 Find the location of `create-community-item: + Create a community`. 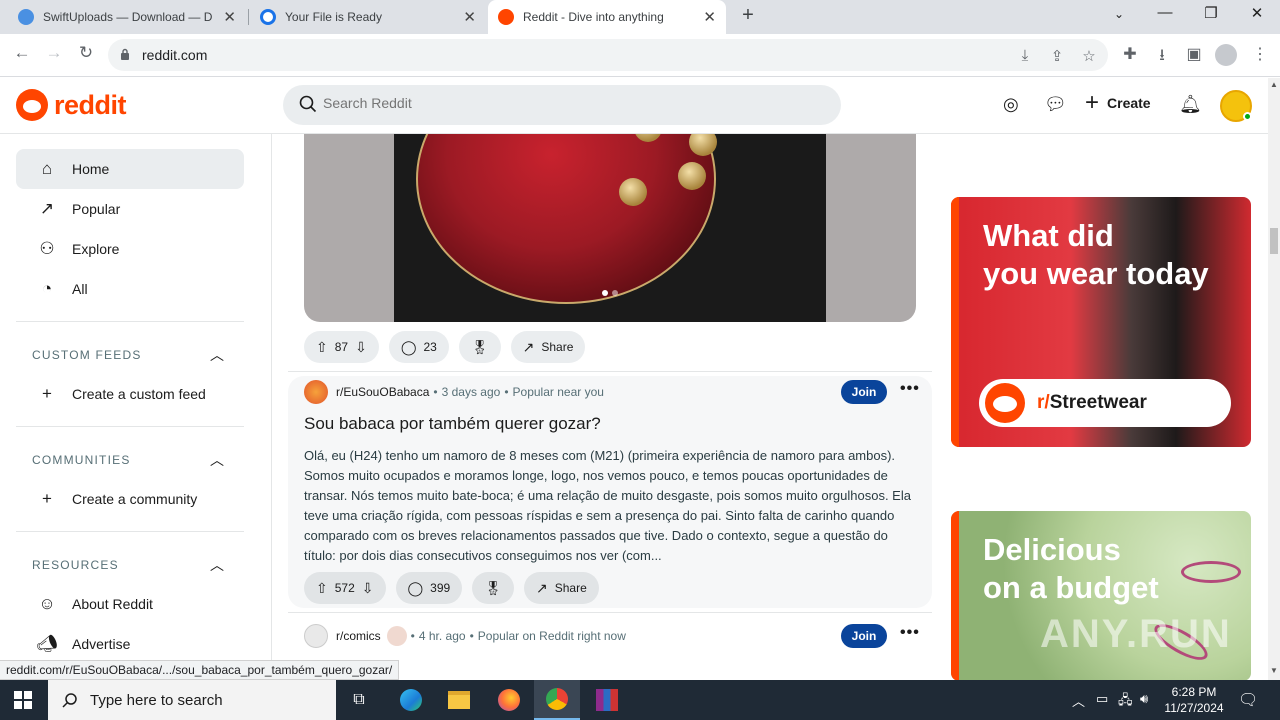

create-community-item: + Create a community is located at coordinates (130, 499).